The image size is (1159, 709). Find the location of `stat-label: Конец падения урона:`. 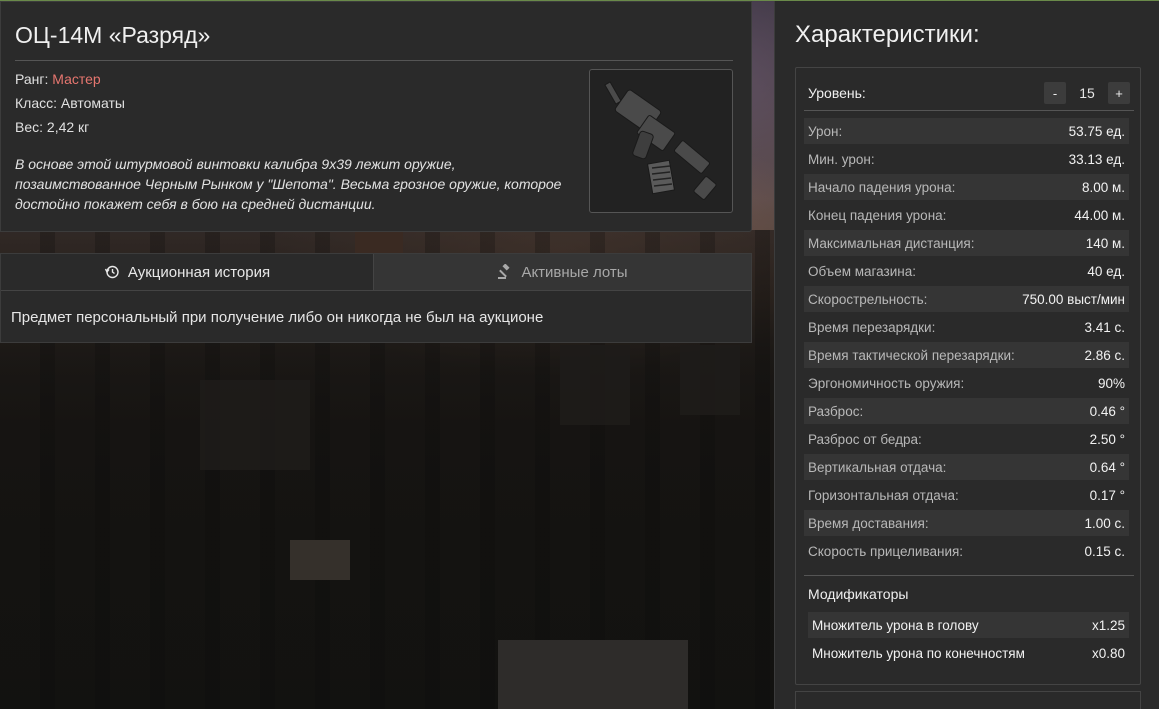

stat-label: Конец падения урона: is located at coordinates (877, 215).